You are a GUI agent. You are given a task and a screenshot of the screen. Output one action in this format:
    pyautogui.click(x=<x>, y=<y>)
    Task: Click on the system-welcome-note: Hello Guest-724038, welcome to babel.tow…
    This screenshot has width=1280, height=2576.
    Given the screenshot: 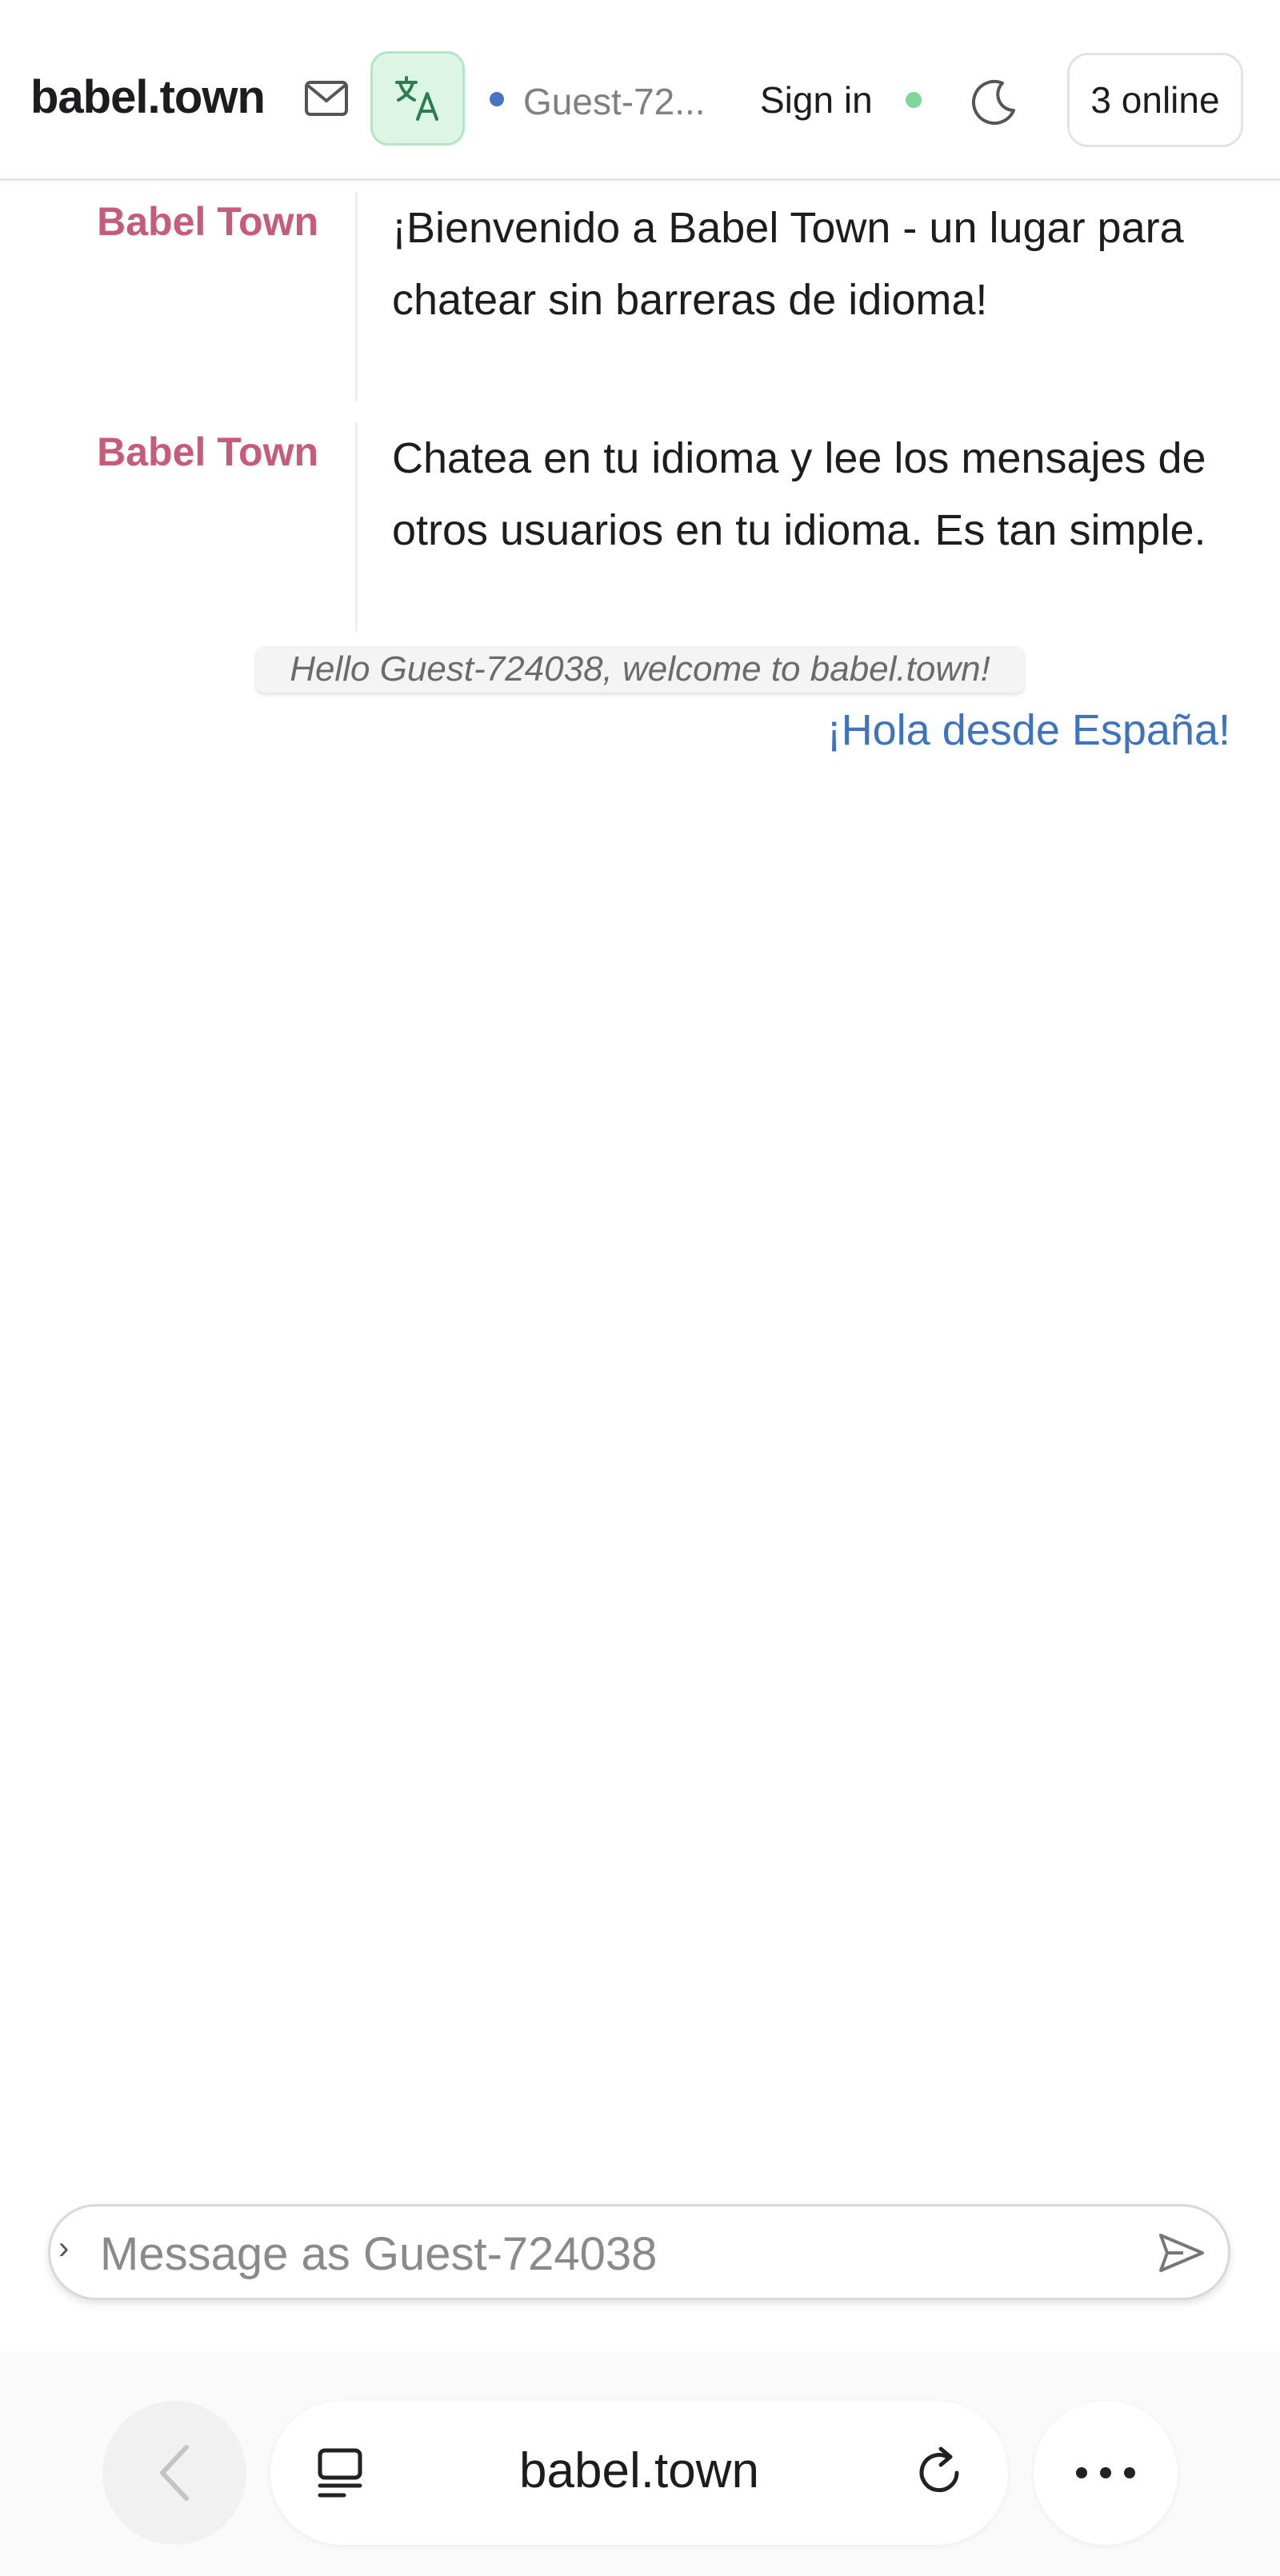 What is the action you would take?
    pyautogui.click(x=640, y=670)
    